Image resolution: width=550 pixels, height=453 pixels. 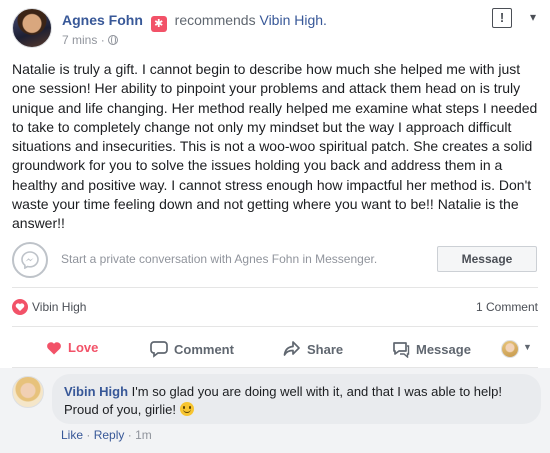 What do you see at coordinates (401, 350) in the screenshot?
I see `message-icon` at bounding box center [401, 350].